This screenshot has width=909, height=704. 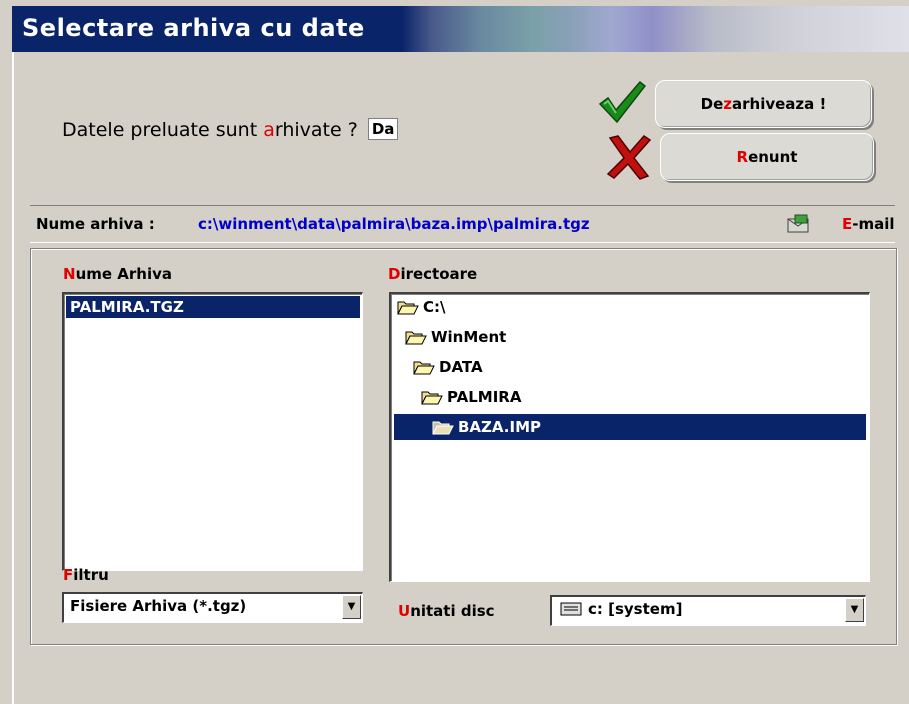 What do you see at coordinates (421, 307) in the screenshot?
I see `directory-item-root: C:\` at bounding box center [421, 307].